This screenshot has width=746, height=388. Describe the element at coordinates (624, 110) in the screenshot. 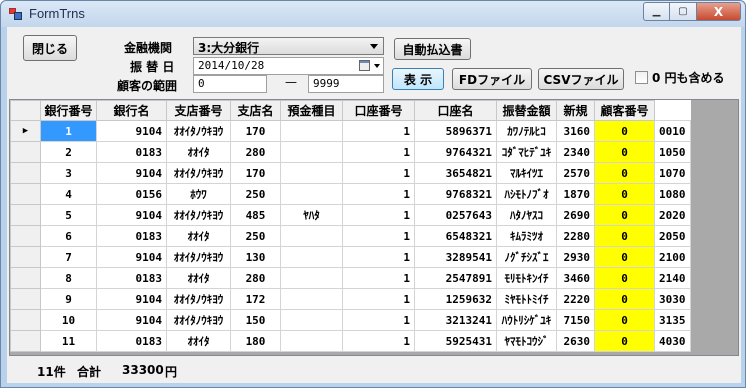

I see `column-header: 顧客番号` at that location.